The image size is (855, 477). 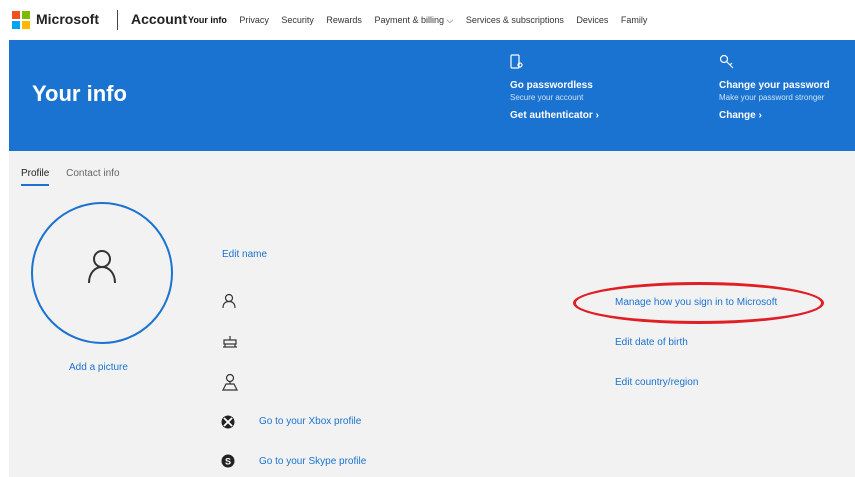 I want to click on profile-tabs: Profile Contact info, so click(x=77, y=177).